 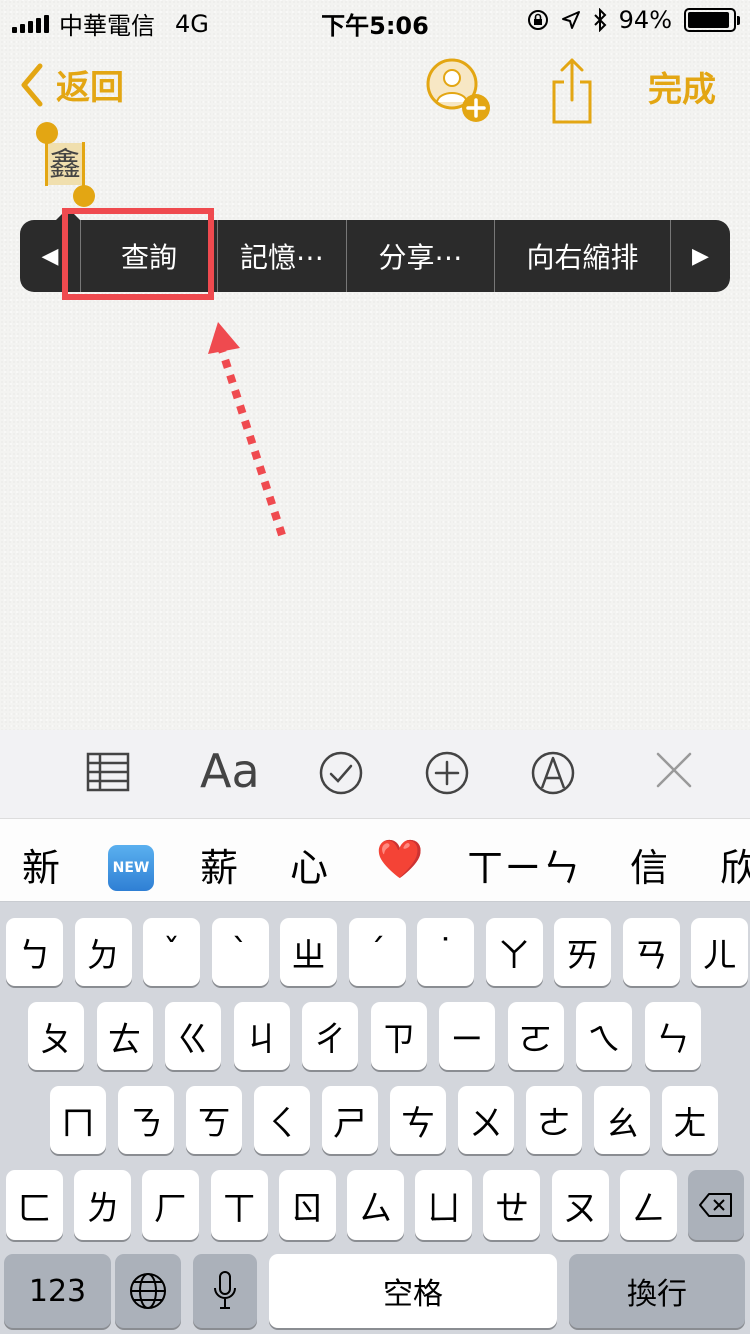 What do you see at coordinates (700, 256) in the screenshot?
I see `menu-next-button: ▶` at bounding box center [700, 256].